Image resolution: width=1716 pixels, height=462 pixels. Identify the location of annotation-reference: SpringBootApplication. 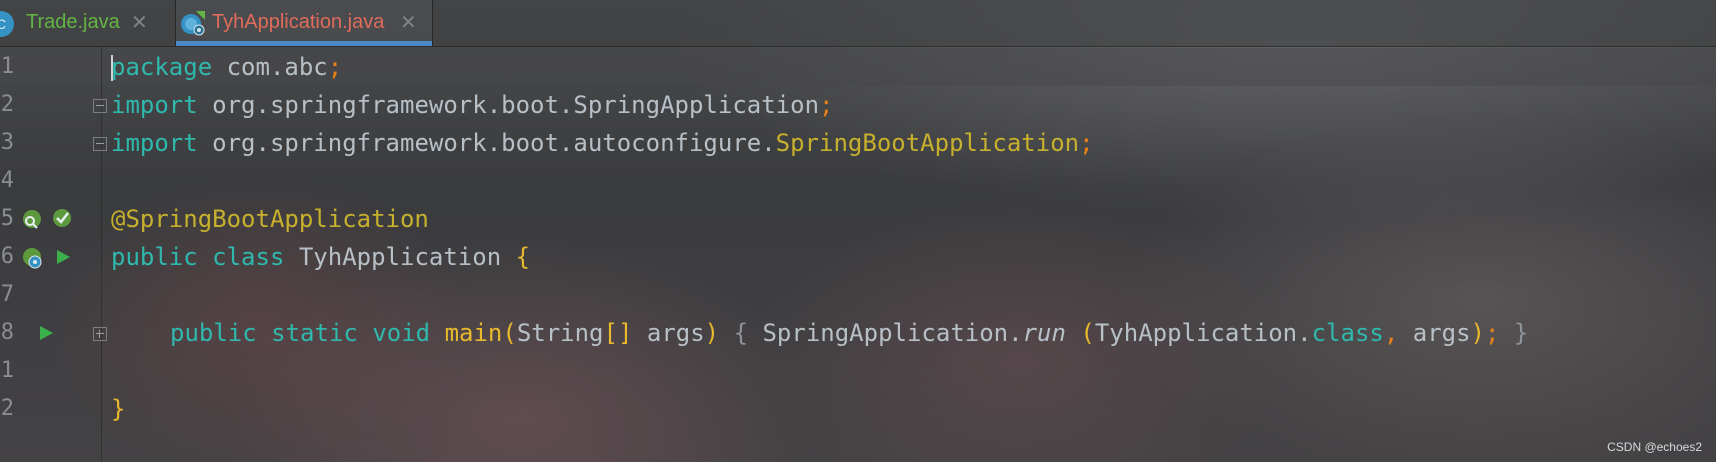
(927, 143).